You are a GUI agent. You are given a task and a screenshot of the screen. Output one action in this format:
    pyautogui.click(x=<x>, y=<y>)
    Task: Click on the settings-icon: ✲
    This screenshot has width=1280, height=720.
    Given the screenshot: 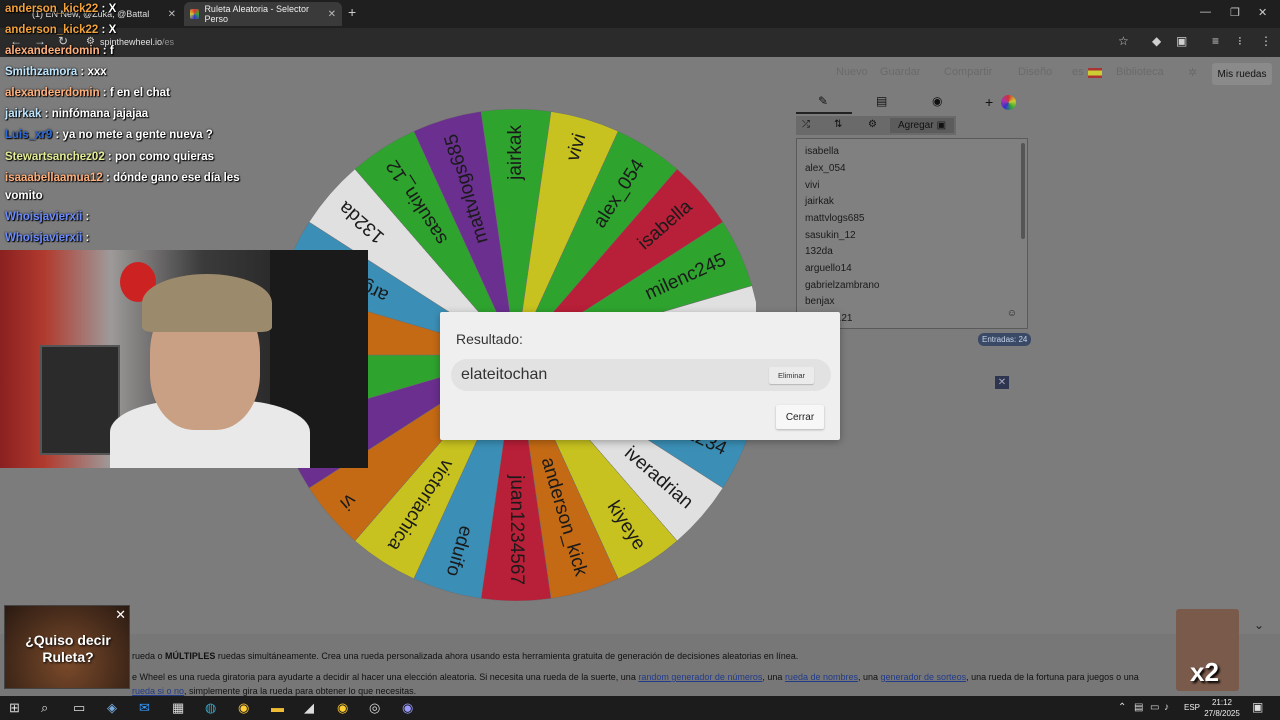 What is the action you would take?
    pyautogui.click(x=1192, y=72)
    